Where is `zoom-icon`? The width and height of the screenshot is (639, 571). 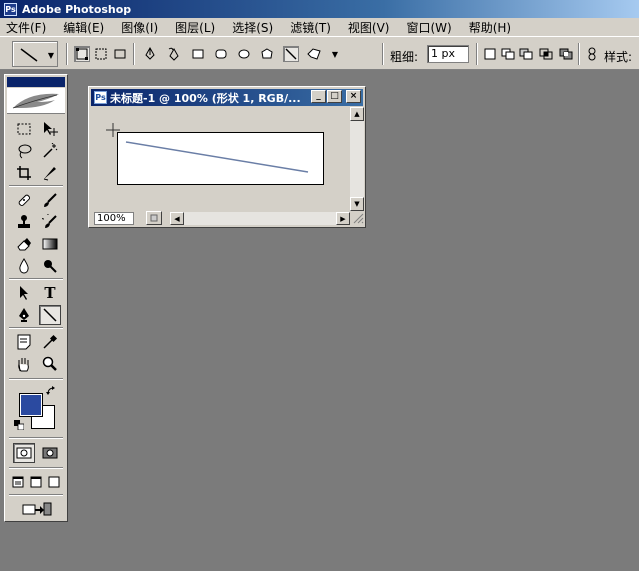
zoom-icon is located at coordinates (50, 364).